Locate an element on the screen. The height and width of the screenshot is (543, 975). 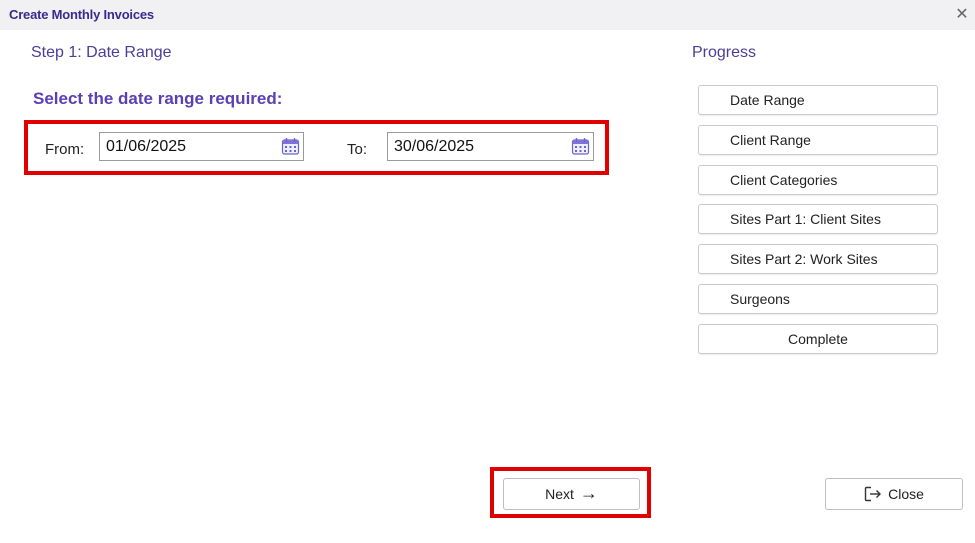
next-label: Next is located at coordinates (559, 494).